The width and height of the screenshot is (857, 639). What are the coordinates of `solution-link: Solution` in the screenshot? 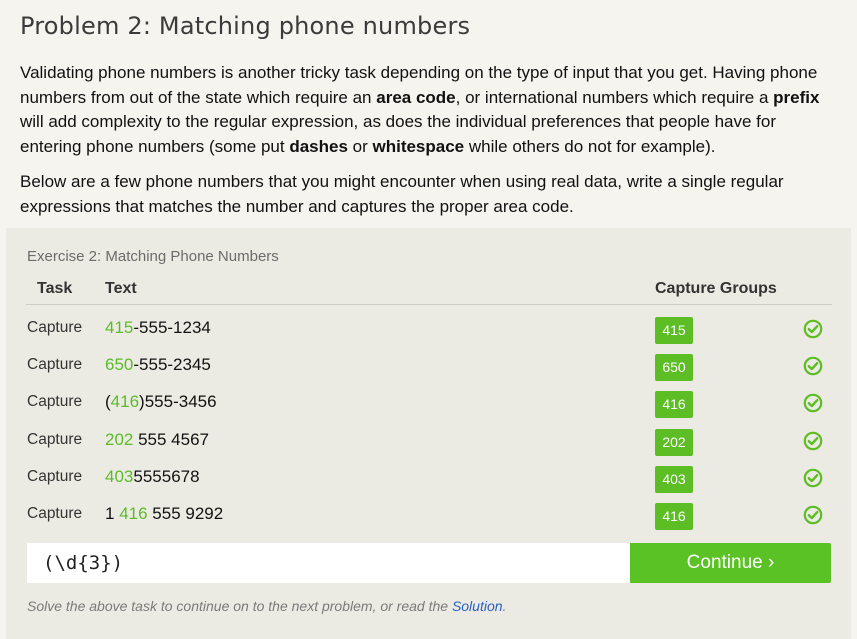 It's located at (477, 606).